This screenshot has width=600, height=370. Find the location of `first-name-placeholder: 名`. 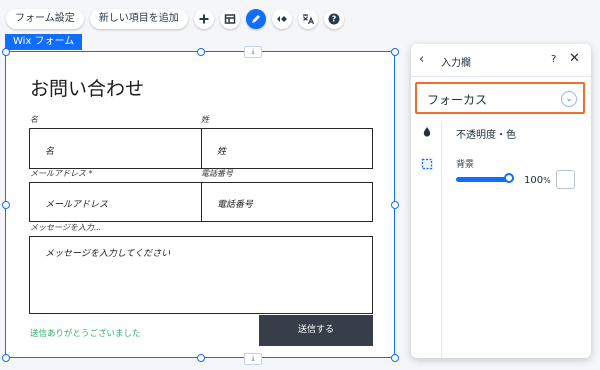

first-name-placeholder: 名 is located at coordinates (50, 152).